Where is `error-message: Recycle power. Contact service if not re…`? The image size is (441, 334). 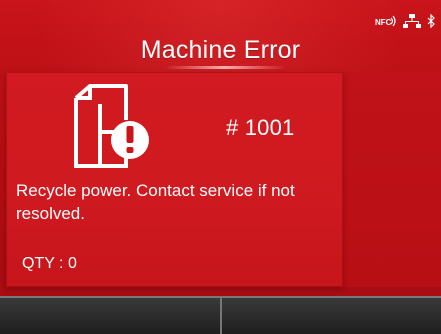
error-message: Recycle power. Contact service if not re… is located at coordinates (155, 202).